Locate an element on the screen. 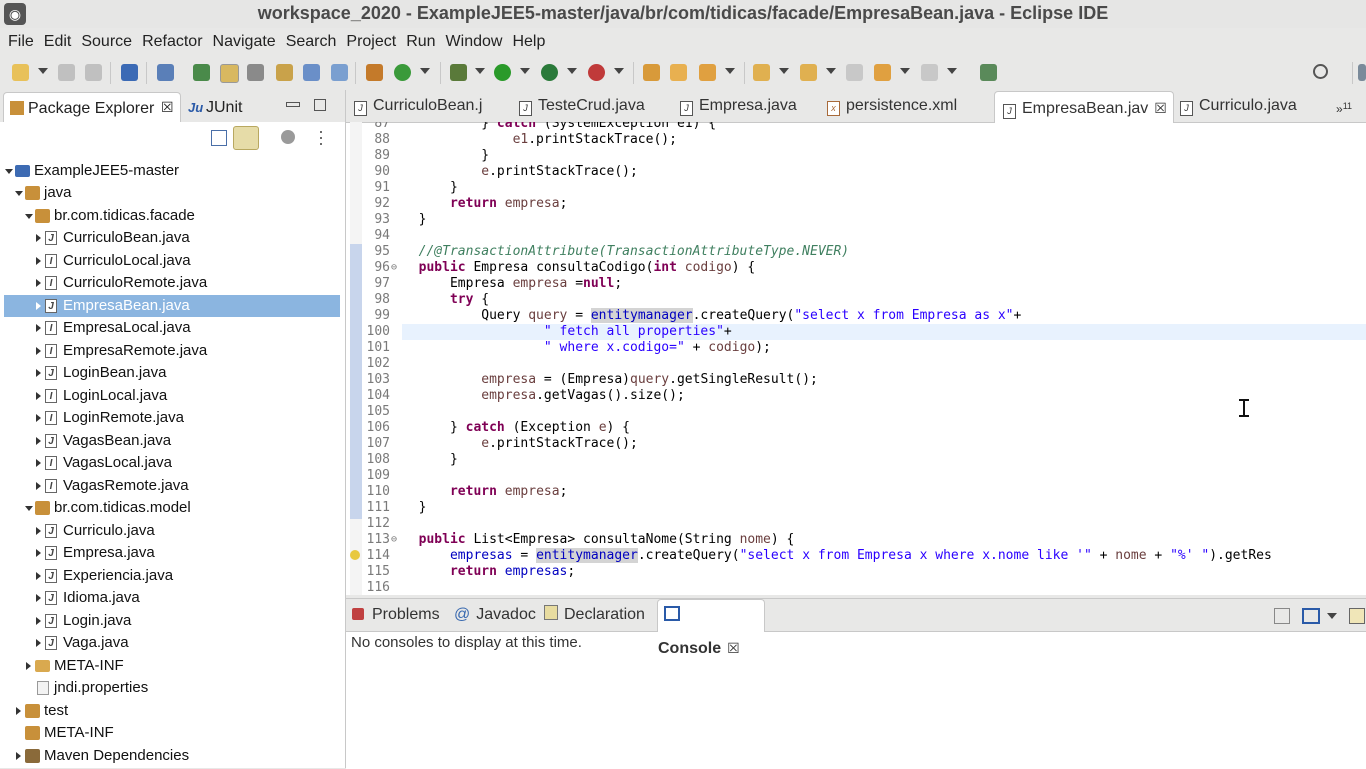 The height and width of the screenshot is (769, 1366). previous-annotation-icon is located at coordinates (808, 72).